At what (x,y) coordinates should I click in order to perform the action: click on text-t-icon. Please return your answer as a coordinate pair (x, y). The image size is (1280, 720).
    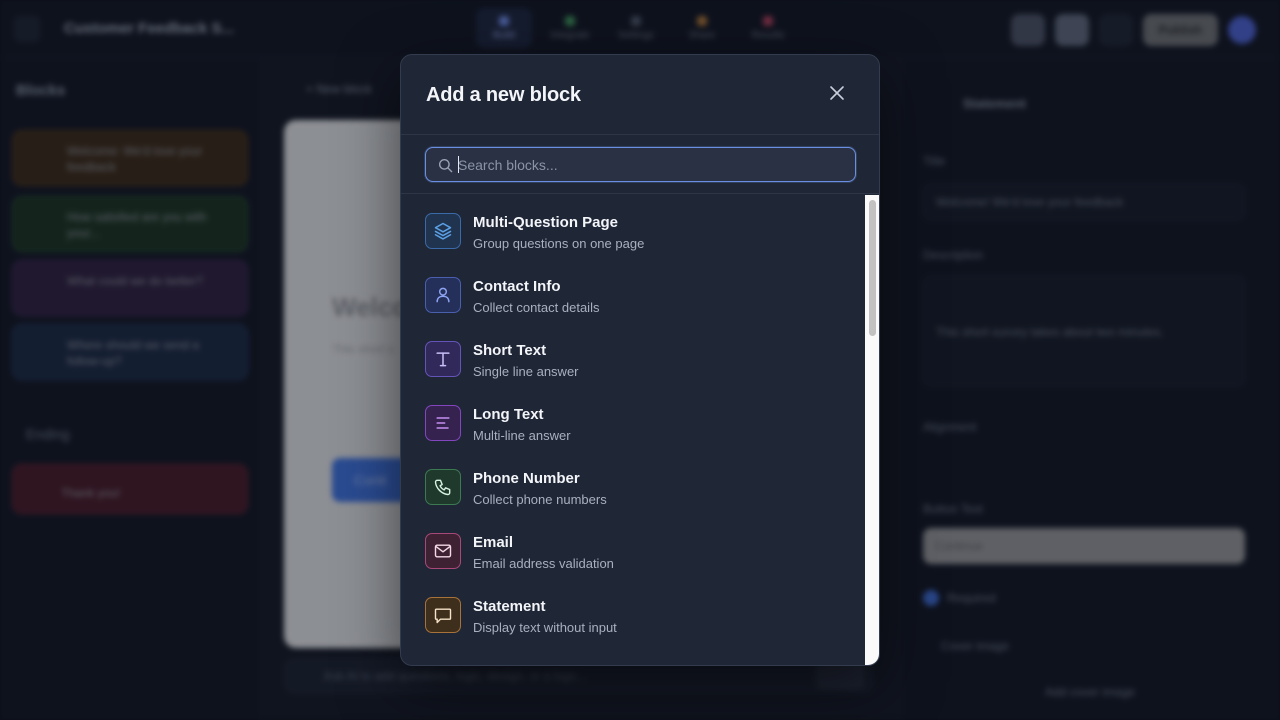
    Looking at the image, I should click on (443, 359).